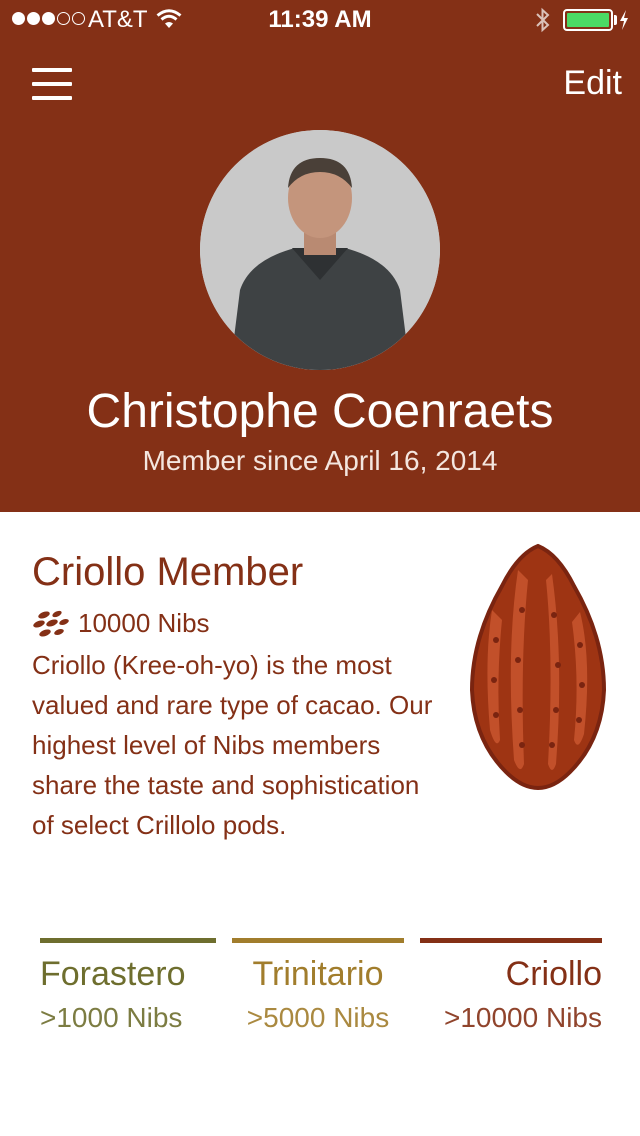 This screenshot has height=1136, width=640. Describe the element at coordinates (51, 623) in the screenshot. I see `nibs-icon` at that location.